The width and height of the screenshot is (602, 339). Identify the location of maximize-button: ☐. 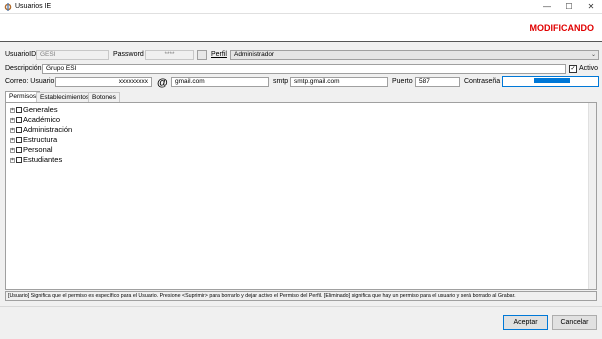
(569, 7).